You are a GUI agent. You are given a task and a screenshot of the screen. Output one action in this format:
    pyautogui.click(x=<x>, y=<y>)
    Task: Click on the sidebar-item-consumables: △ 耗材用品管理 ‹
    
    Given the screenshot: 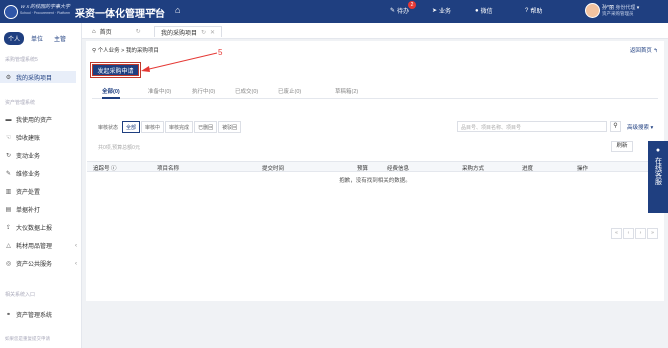 What is the action you would take?
    pyautogui.click(x=43, y=246)
    